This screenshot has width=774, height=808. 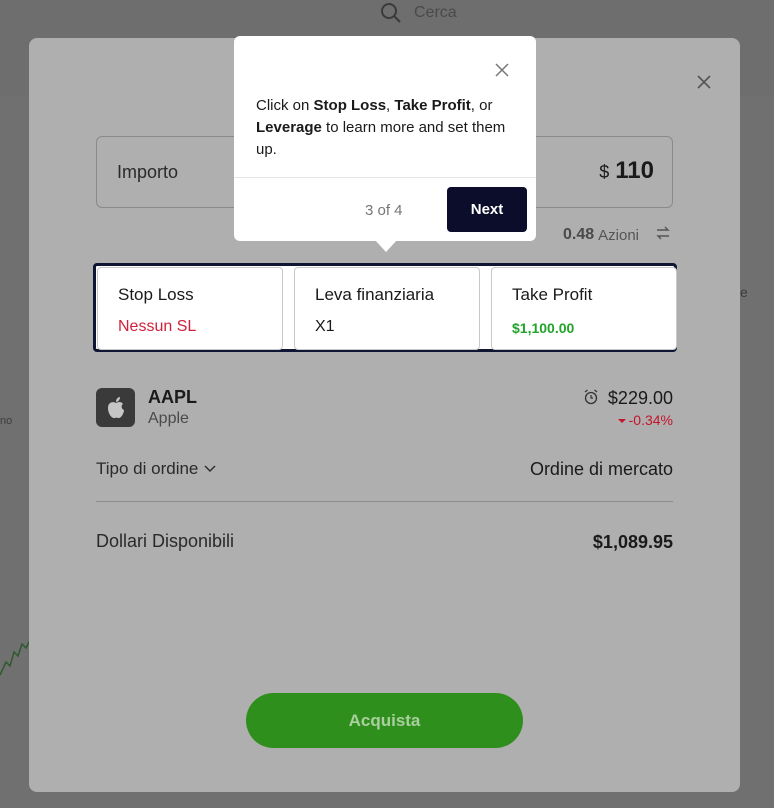 What do you see at coordinates (148, 172) in the screenshot?
I see `amount-label: Importo` at bounding box center [148, 172].